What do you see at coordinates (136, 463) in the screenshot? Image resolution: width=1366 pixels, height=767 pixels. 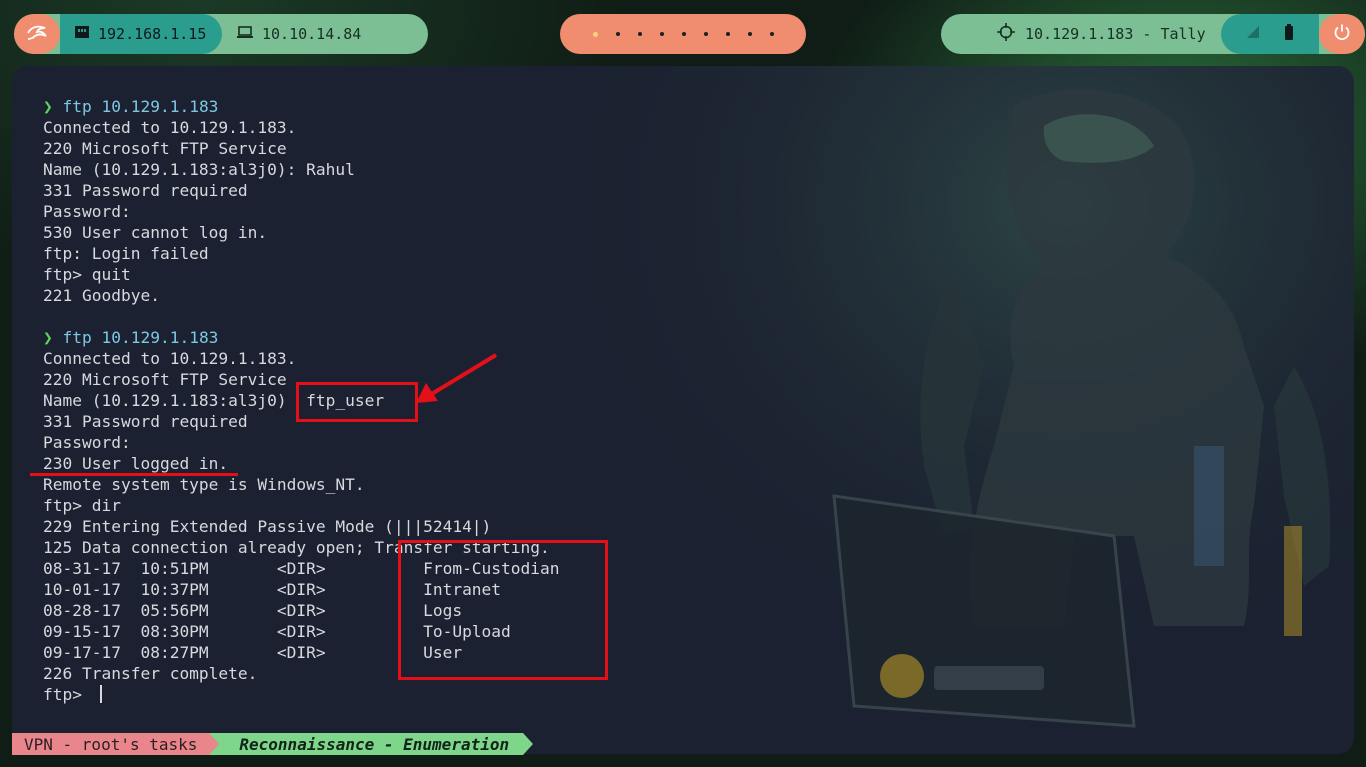 I see `line-text: 230 User logged in.` at bounding box center [136, 463].